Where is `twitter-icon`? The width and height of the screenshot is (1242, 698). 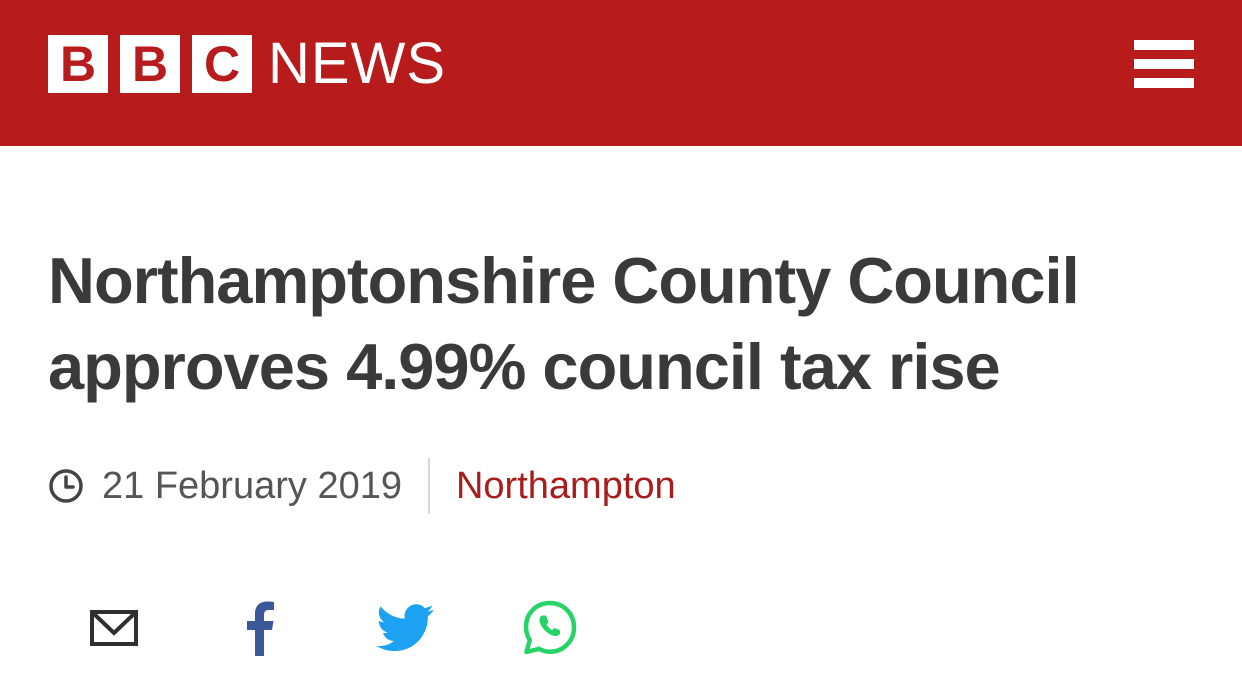 twitter-icon is located at coordinates (406, 628).